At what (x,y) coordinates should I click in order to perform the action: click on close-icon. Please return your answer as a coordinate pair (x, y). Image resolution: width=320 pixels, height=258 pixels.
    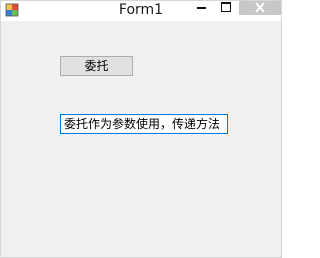
    Looking at the image, I should click on (260, 7).